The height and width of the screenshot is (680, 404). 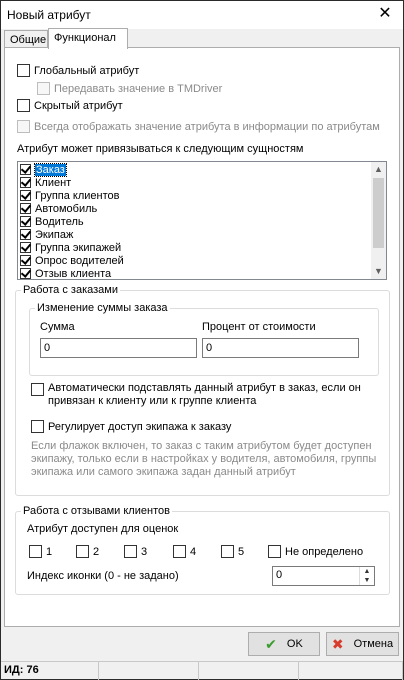 I want to click on entity-label: Экипаж, so click(x=54, y=234).